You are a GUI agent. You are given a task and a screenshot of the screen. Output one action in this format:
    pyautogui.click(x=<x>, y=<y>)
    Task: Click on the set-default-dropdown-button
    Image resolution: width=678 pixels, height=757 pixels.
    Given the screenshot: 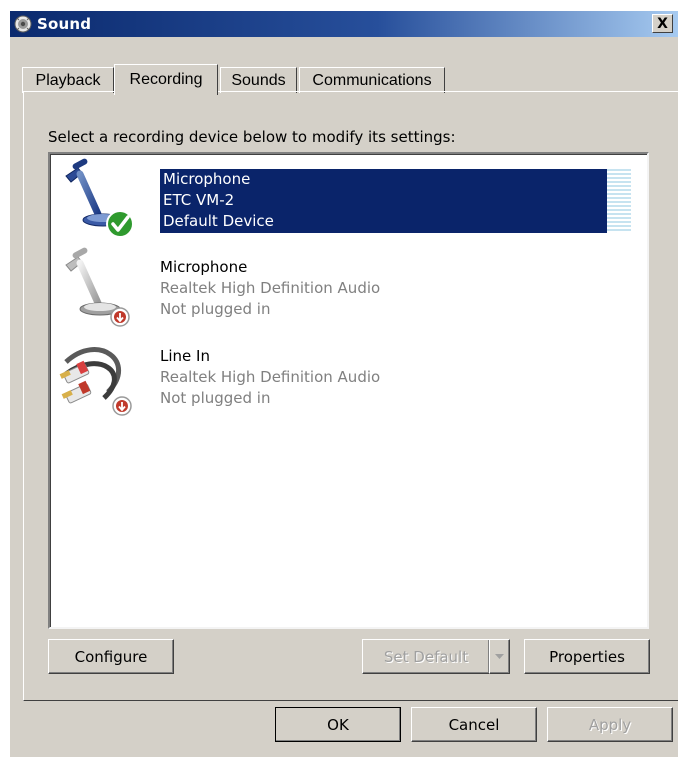 What is the action you would take?
    pyautogui.click(x=499, y=656)
    